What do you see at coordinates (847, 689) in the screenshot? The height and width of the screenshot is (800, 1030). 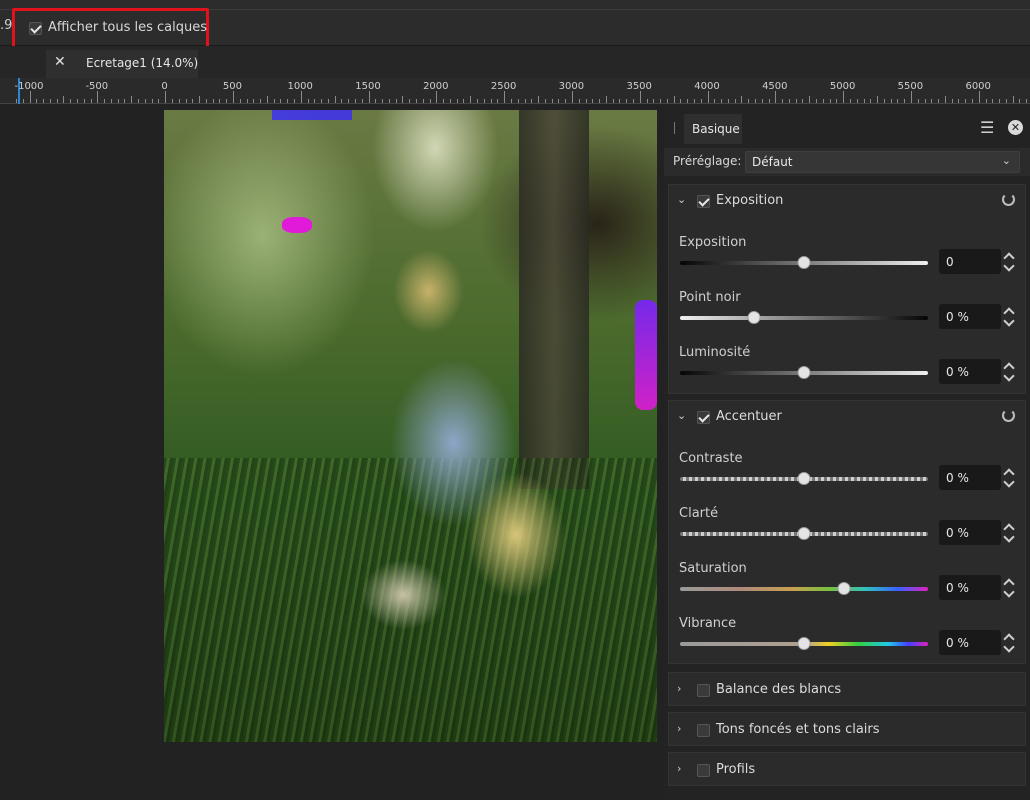 I see `section-collapsed: › Balance des blancs` at bounding box center [847, 689].